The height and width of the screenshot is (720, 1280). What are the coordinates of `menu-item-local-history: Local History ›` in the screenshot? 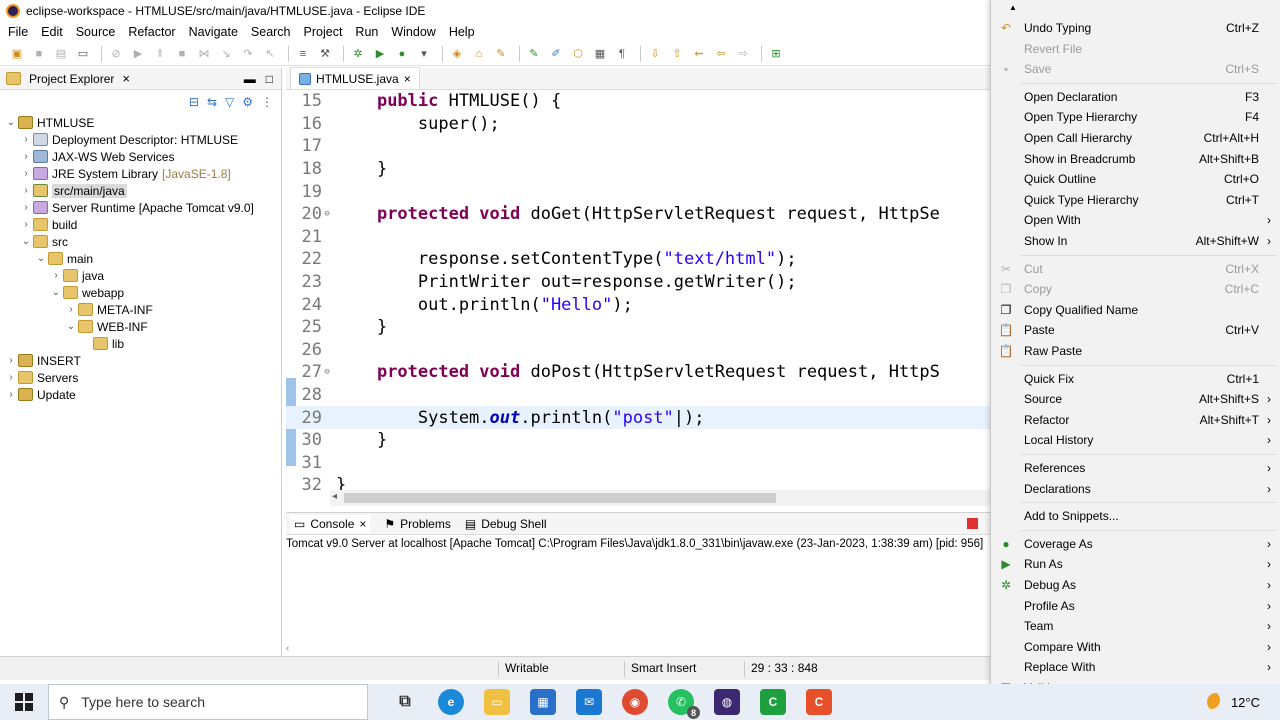 It's located at (1135, 440).